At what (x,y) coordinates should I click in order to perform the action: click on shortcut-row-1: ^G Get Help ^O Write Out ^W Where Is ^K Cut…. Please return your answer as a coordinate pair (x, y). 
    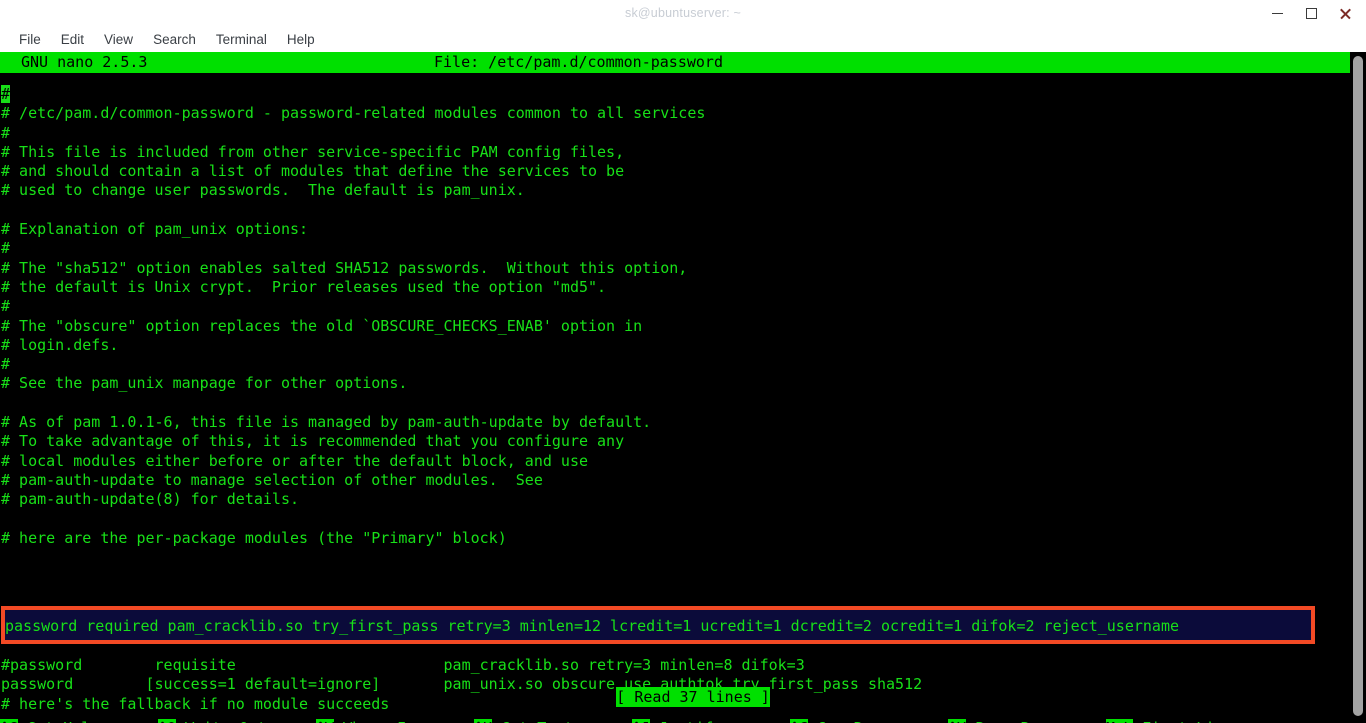
    Looking at the image, I should click on (675, 720).